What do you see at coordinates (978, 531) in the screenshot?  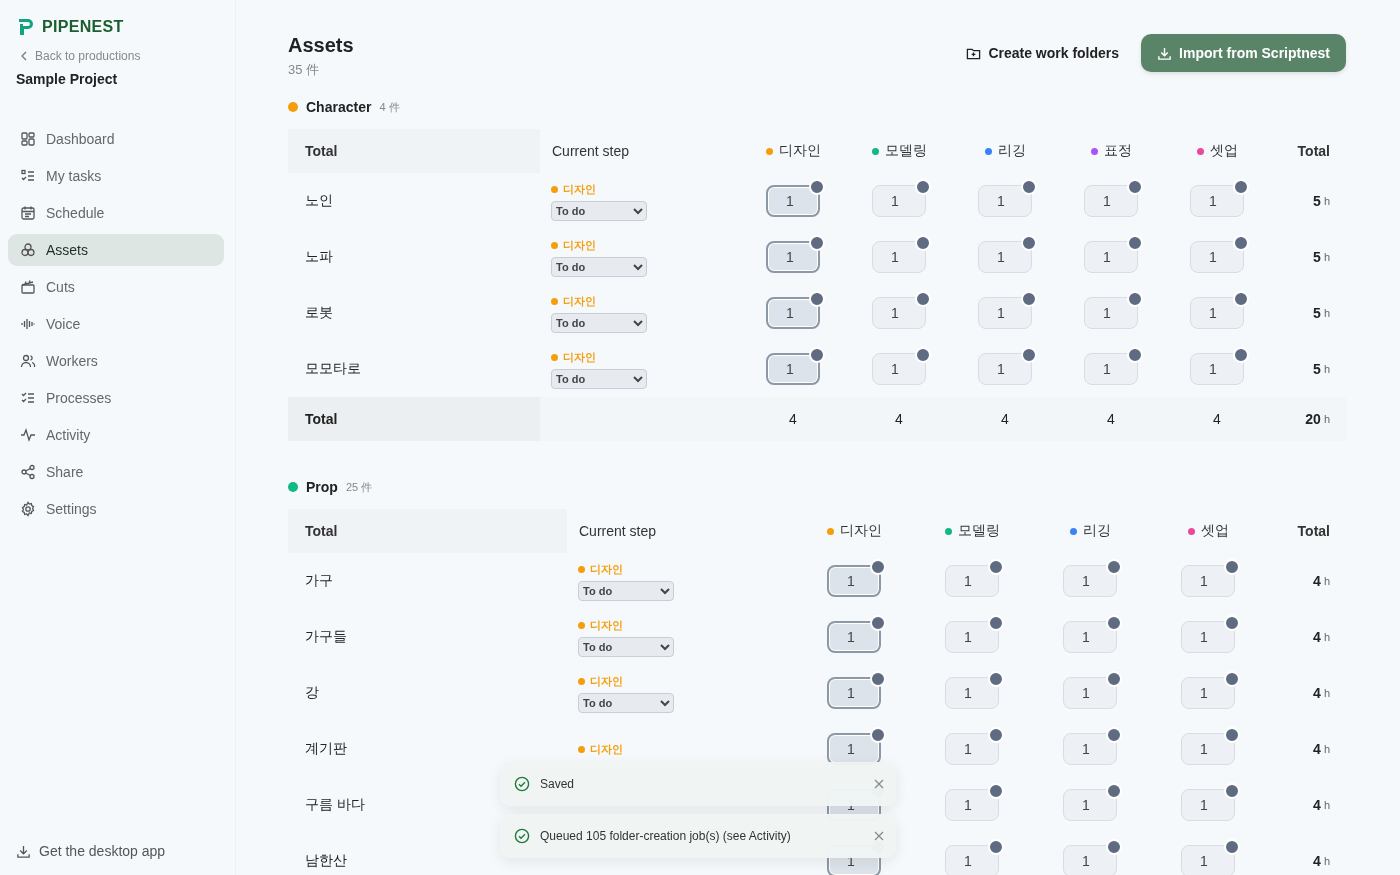 I see `column-header: 모델링` at bounding box center [978, 531].